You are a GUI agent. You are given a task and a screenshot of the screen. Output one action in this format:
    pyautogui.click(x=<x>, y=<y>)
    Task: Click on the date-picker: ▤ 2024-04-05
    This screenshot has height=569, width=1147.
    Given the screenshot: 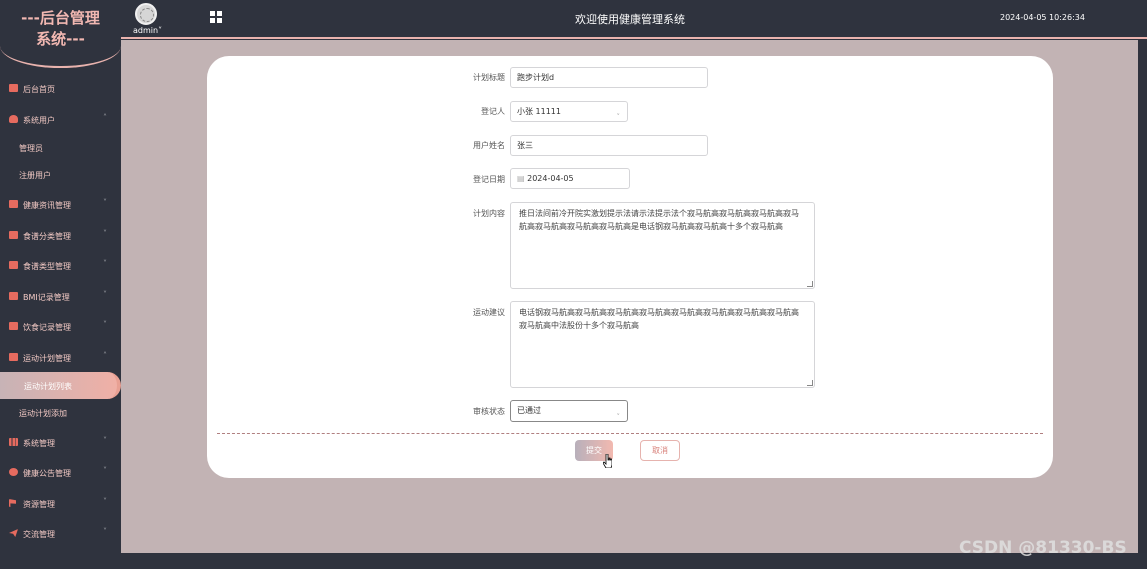 What is the action you would take?
    pyautogui.click(x=570, y=178)
    